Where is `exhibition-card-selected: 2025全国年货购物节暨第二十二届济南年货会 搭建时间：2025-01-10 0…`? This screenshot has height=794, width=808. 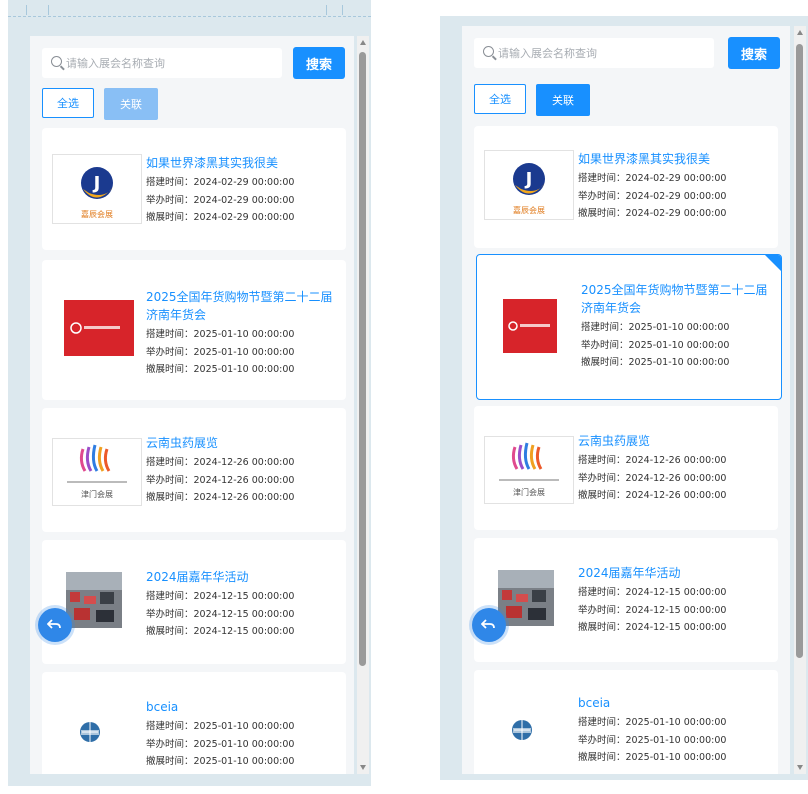
exhibition-card-selected: 2025全国年货购物节暨第二十二届济南年货会 搭建时间：2025-01-10 0… is located at coordinates (629, 327).